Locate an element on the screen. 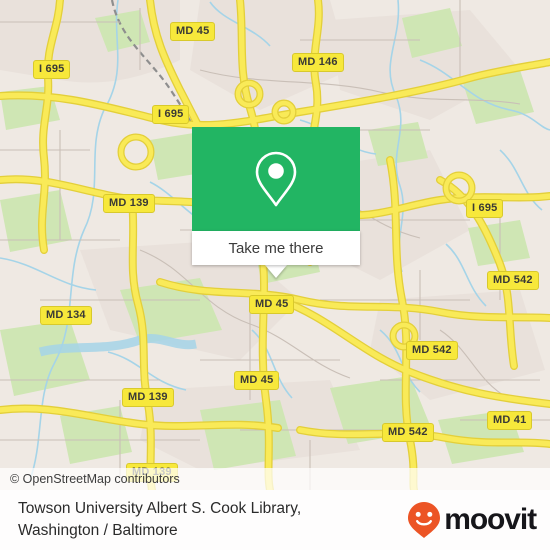 Image resolution: width=550 pixels, height=550 pixels. map-attribution: © OpenStreetMap contributors is located at coordinates (275, 479).